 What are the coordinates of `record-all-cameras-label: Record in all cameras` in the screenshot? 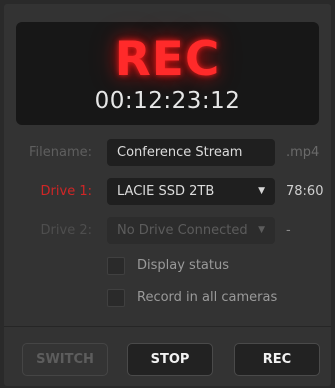 It's located at (207, 297).